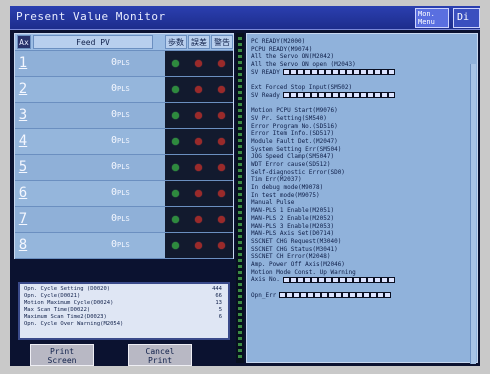  What do you see at coordinates (160, 351) in the screenshot?
I see `cancel-print-label-1: Cancel` at bounding box center [160, 351].